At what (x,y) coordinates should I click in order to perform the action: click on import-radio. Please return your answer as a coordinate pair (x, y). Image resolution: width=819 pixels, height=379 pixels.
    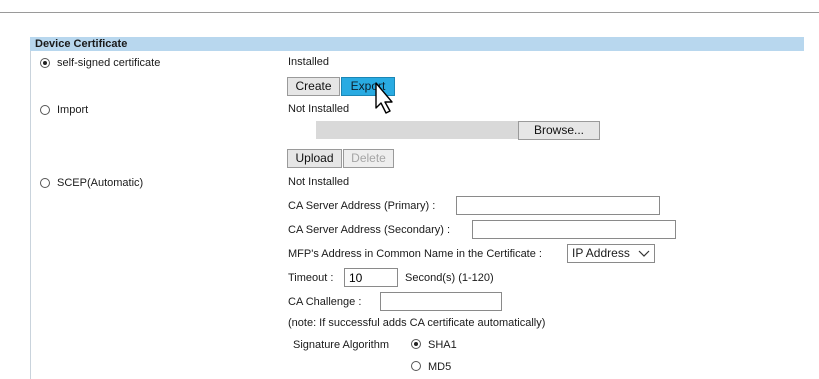
    Looking at the image, I should click on (45, 110).